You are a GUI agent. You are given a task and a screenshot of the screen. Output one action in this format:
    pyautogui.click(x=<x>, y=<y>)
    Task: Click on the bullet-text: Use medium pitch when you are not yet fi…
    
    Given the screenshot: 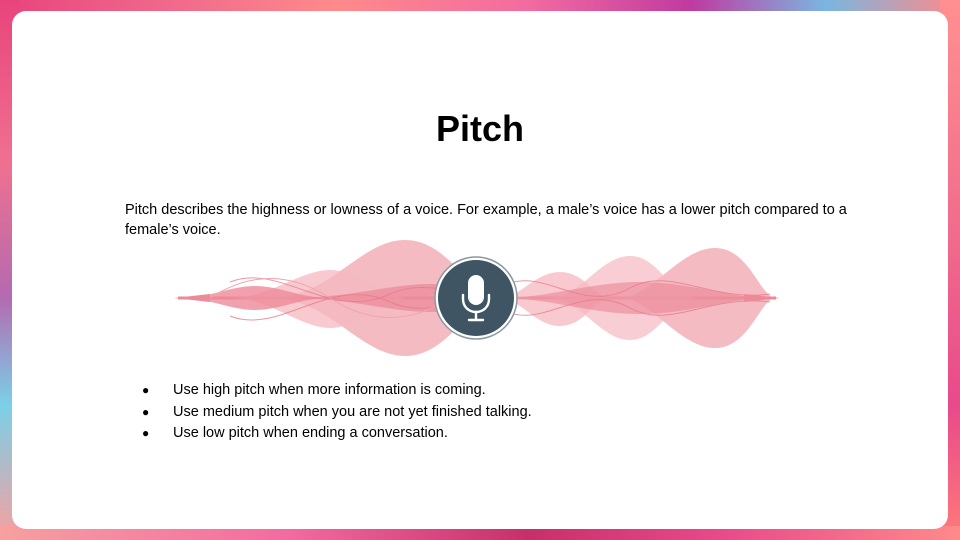 What is the action you would take?
    pyautogui.click(x=352, y=411)
    